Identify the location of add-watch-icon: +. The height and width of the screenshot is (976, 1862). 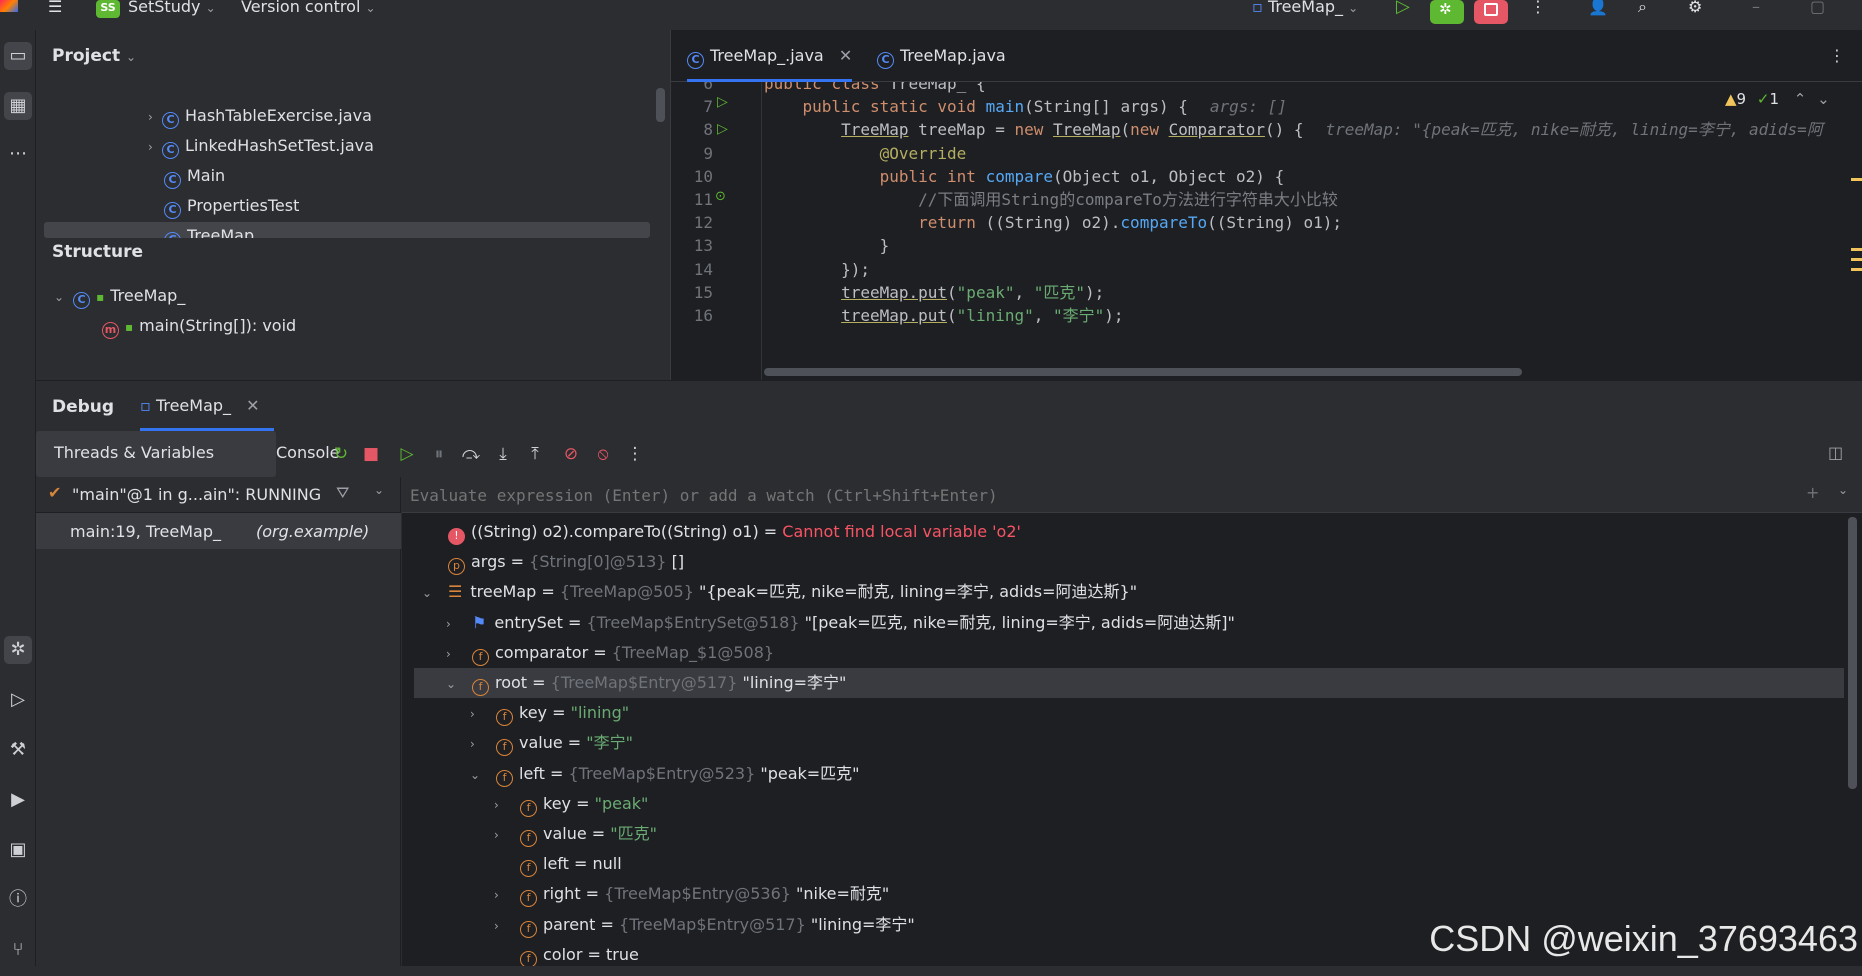
(1812, 492).